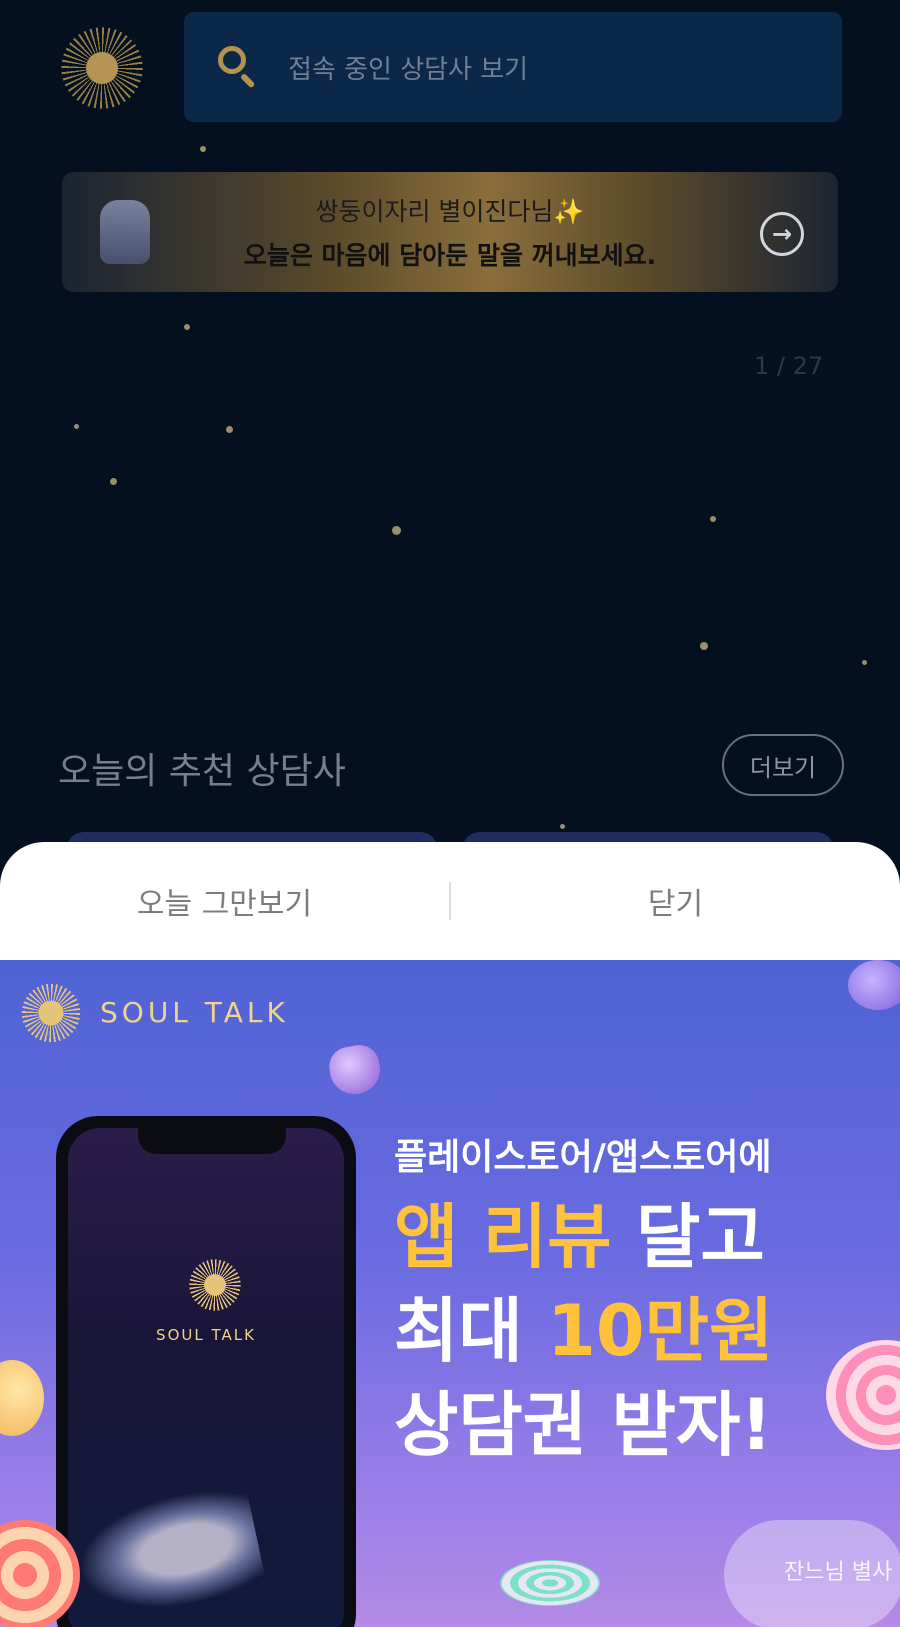 The image size is (900, 1627). What do you see at coordinates (450, 901) in the screenshot?
I see `popup-actions: 오늘 그만보기 닫기` at bounding box center [450, 901].